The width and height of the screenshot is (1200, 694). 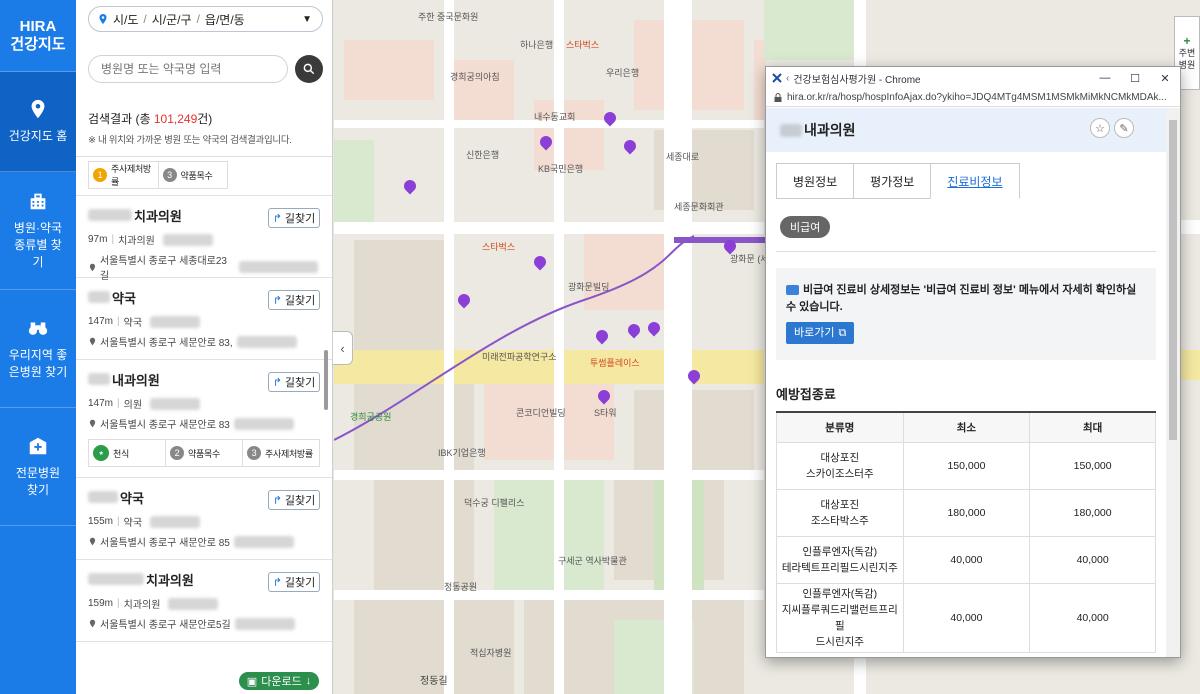 I want to click on collapse-panel-button: ‹, so click(x=343, y=348).